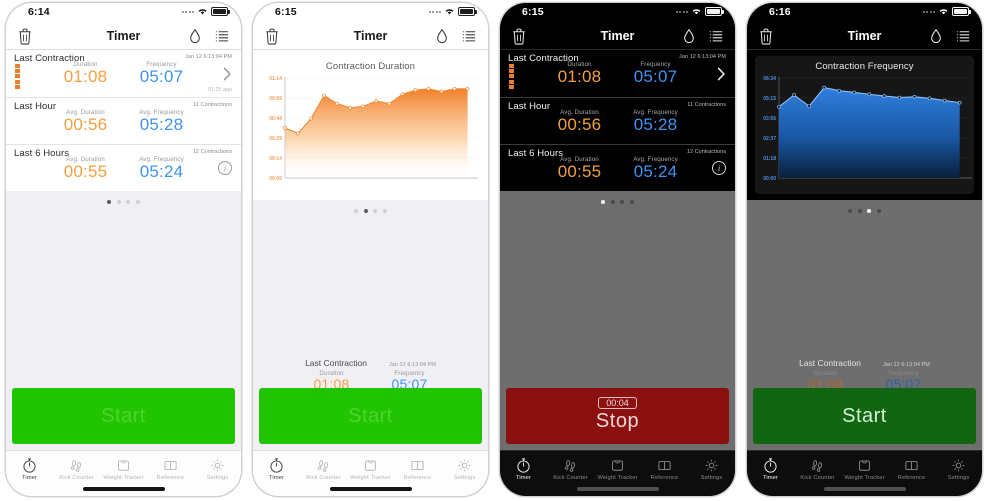  Describe the element at coordinates (217, 465) in the screenshot. I see `gear-icon` at that location.